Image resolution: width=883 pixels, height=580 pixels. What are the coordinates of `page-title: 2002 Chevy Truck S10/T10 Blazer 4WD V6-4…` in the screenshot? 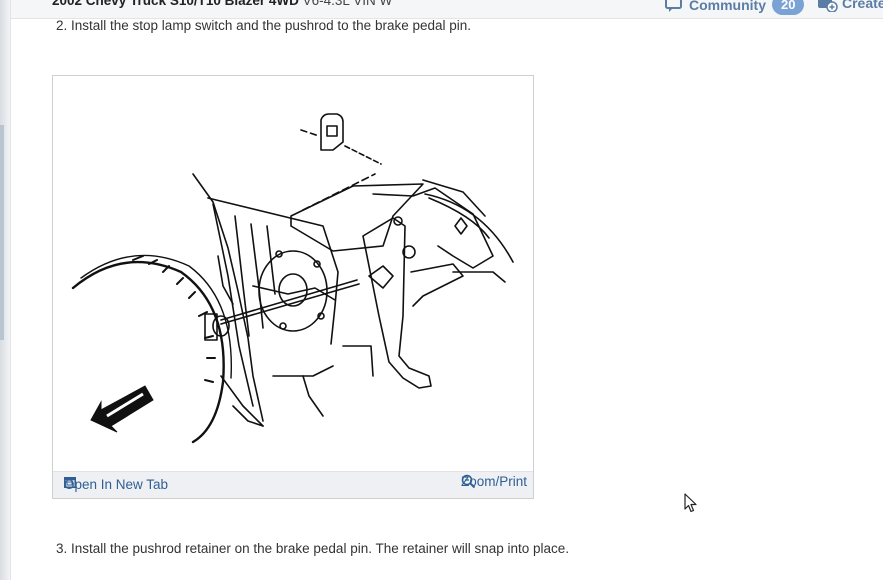 It's located at (222, 4).